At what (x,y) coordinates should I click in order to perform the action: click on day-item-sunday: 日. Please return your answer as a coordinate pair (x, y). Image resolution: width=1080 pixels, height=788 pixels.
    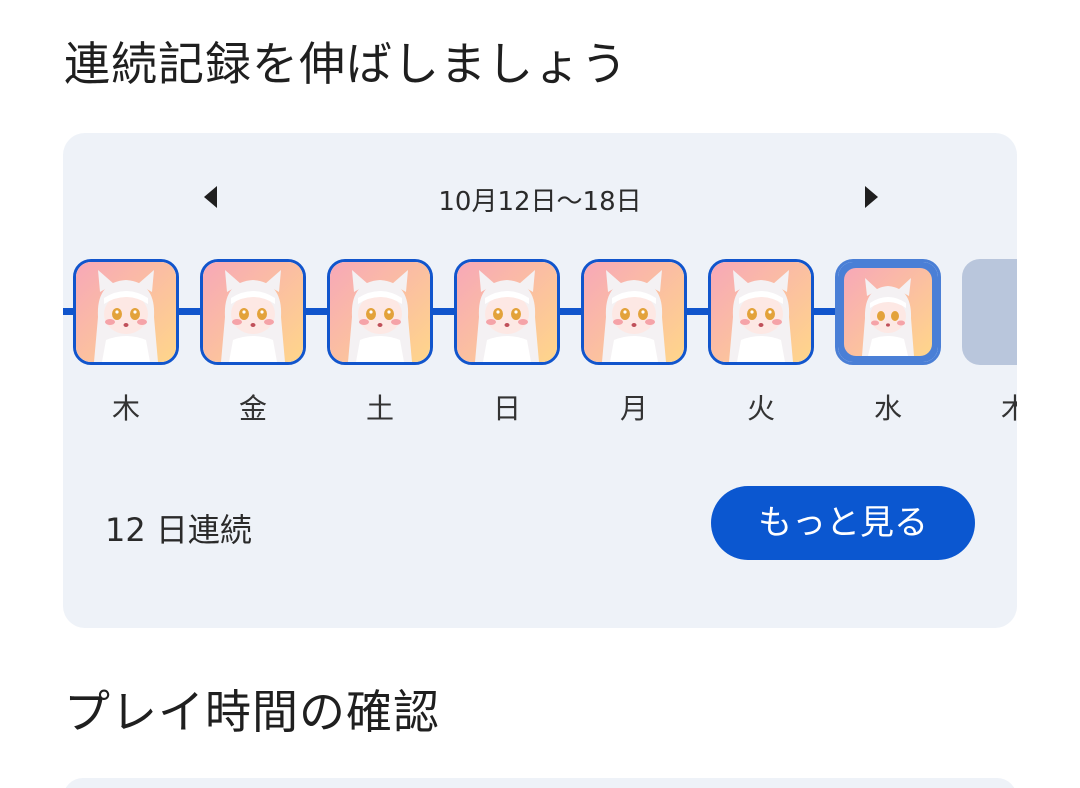
    Looking at the image, I should click on (507, 343).